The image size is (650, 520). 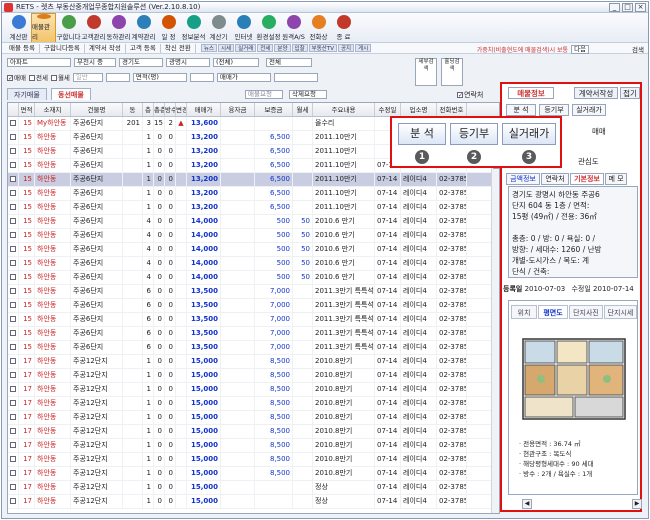 What do you see at coordinates (630, 93) in the screenshot?
I see `collapse-button: 접기` at bounding box center [630, 93].